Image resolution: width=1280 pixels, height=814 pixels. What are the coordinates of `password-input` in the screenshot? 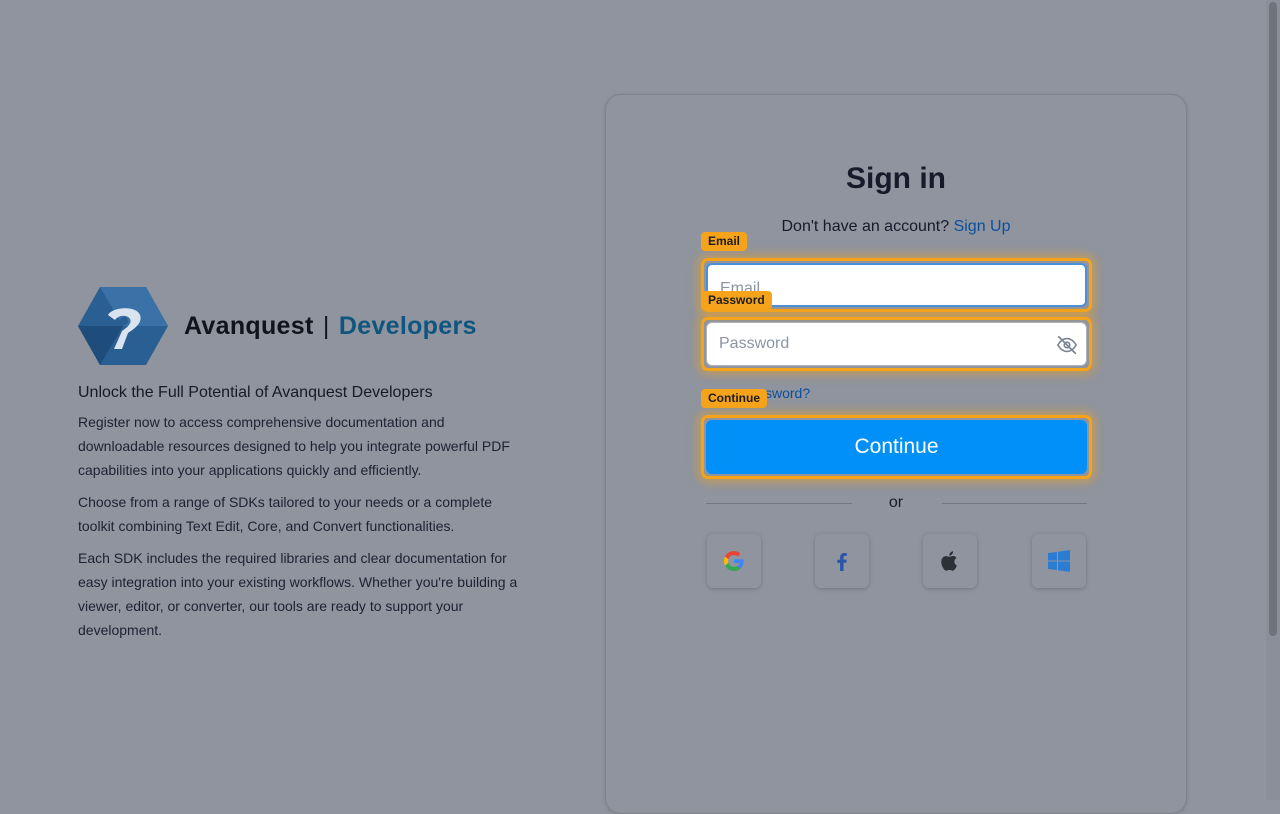 It's located at (896, 344).